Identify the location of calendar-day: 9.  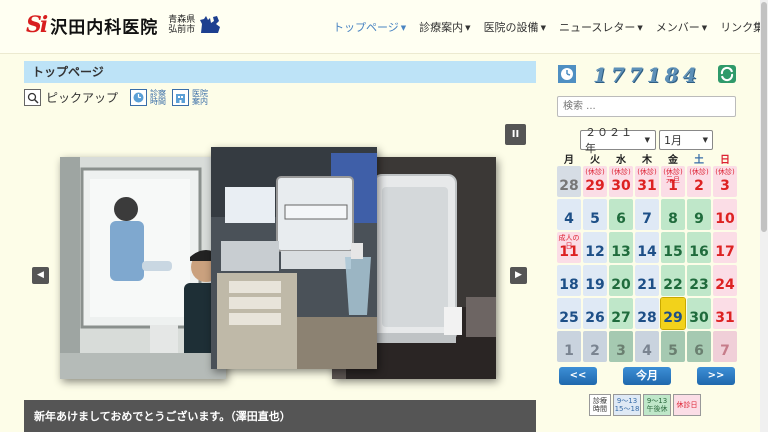
(699, 214).